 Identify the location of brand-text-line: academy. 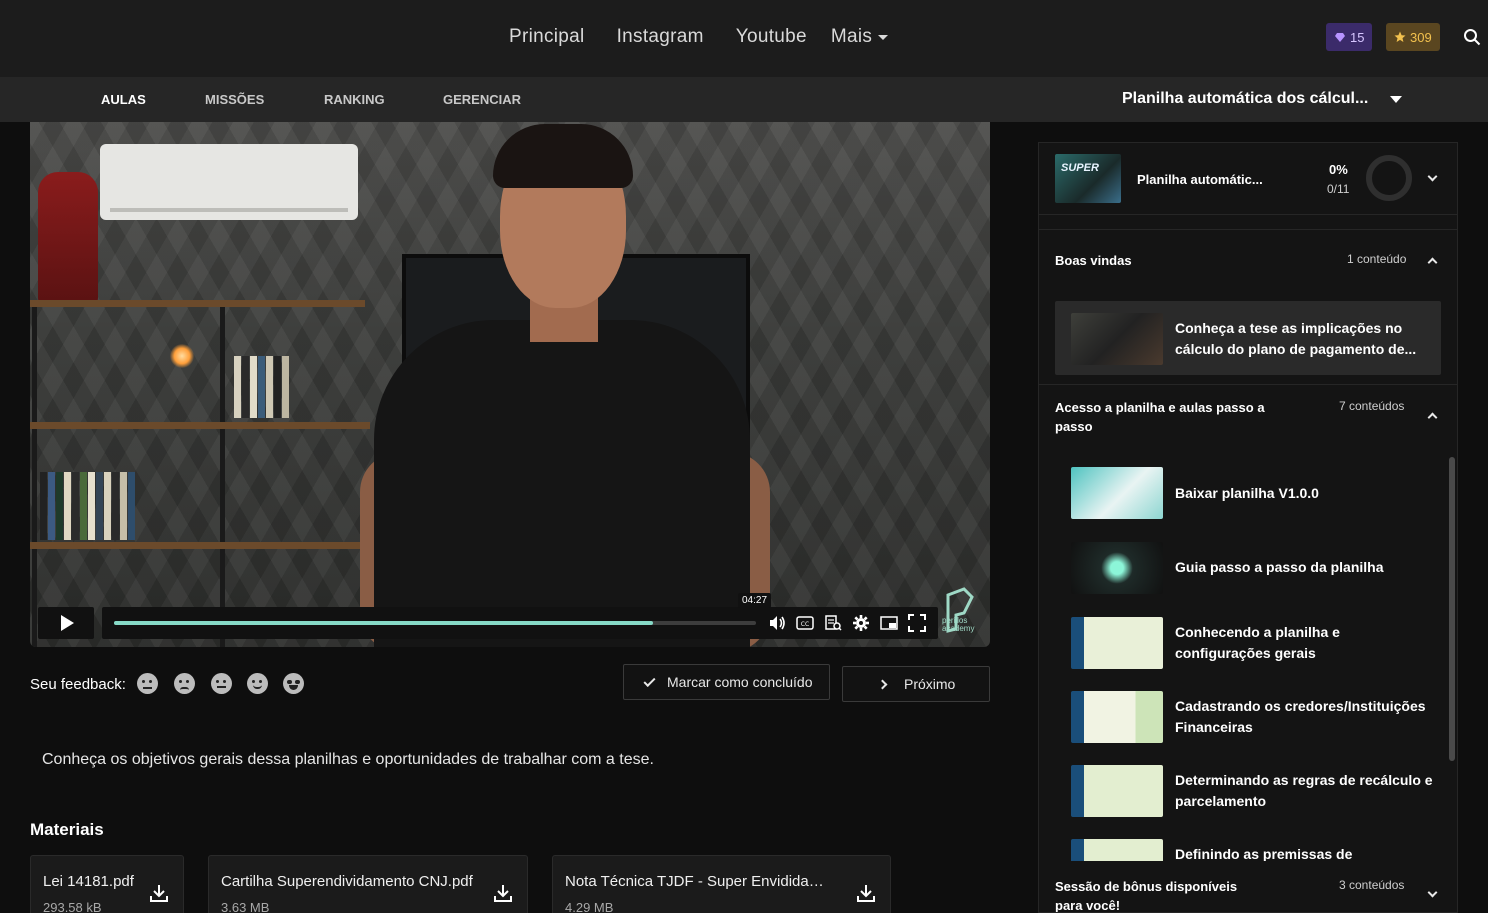
(958, 628).